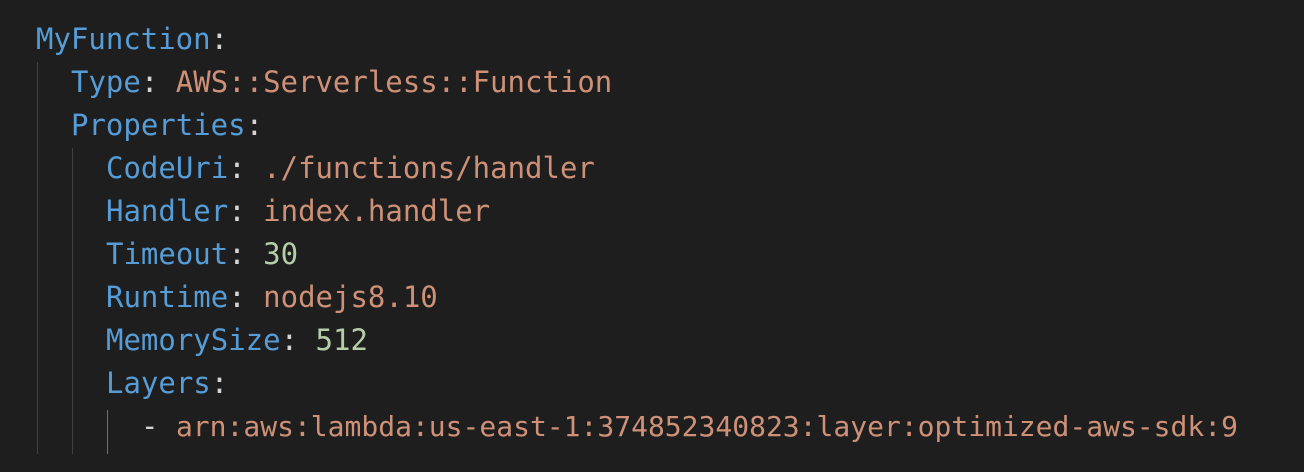  What do you see at coordinates (106, 82) in the screenshot?
I see `yaml-key-type: Type` at bounding box center [106, 82].